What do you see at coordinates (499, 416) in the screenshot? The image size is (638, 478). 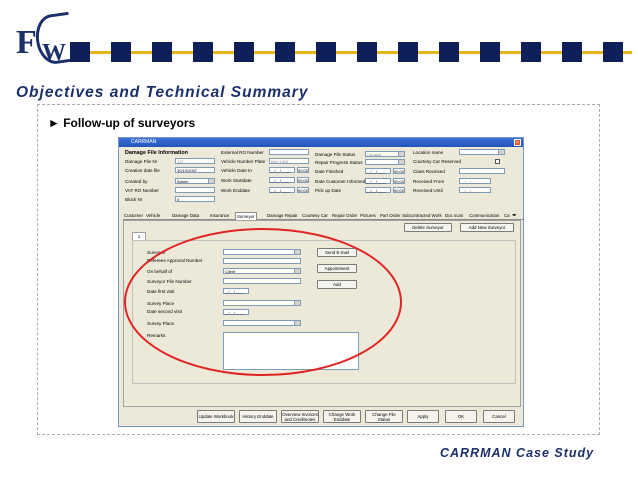 I see `cancel-button: Cancel` at bounding box center [499, 416].